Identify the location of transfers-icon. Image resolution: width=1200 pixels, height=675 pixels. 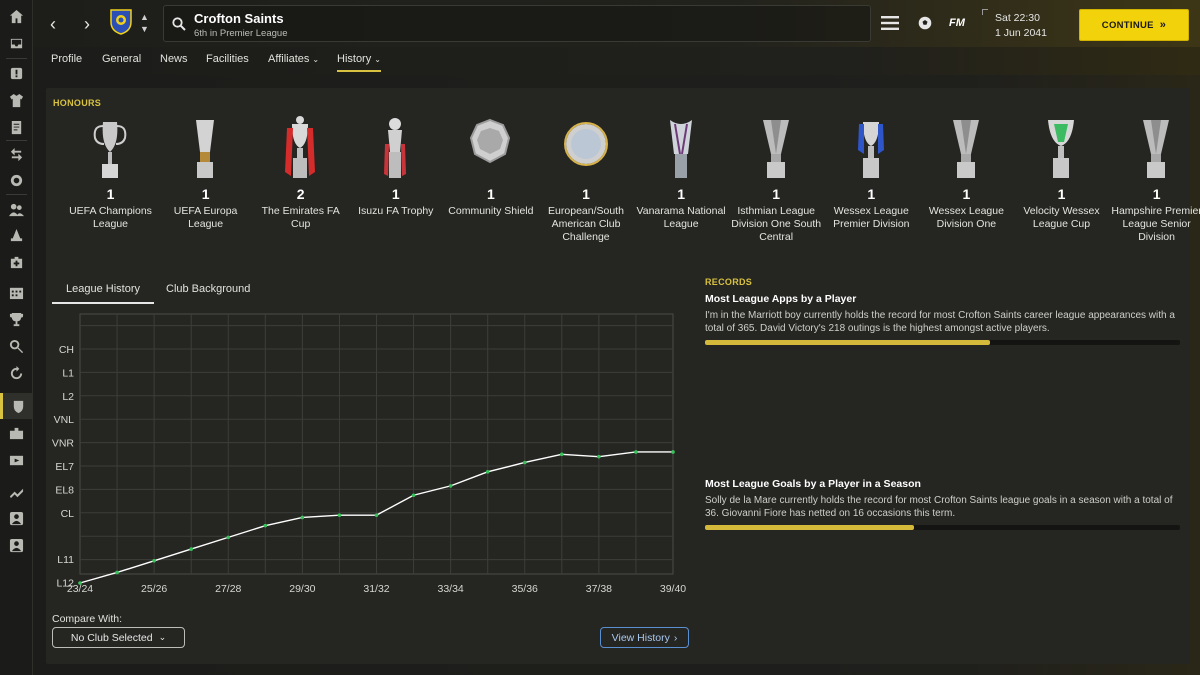
(16, 154).